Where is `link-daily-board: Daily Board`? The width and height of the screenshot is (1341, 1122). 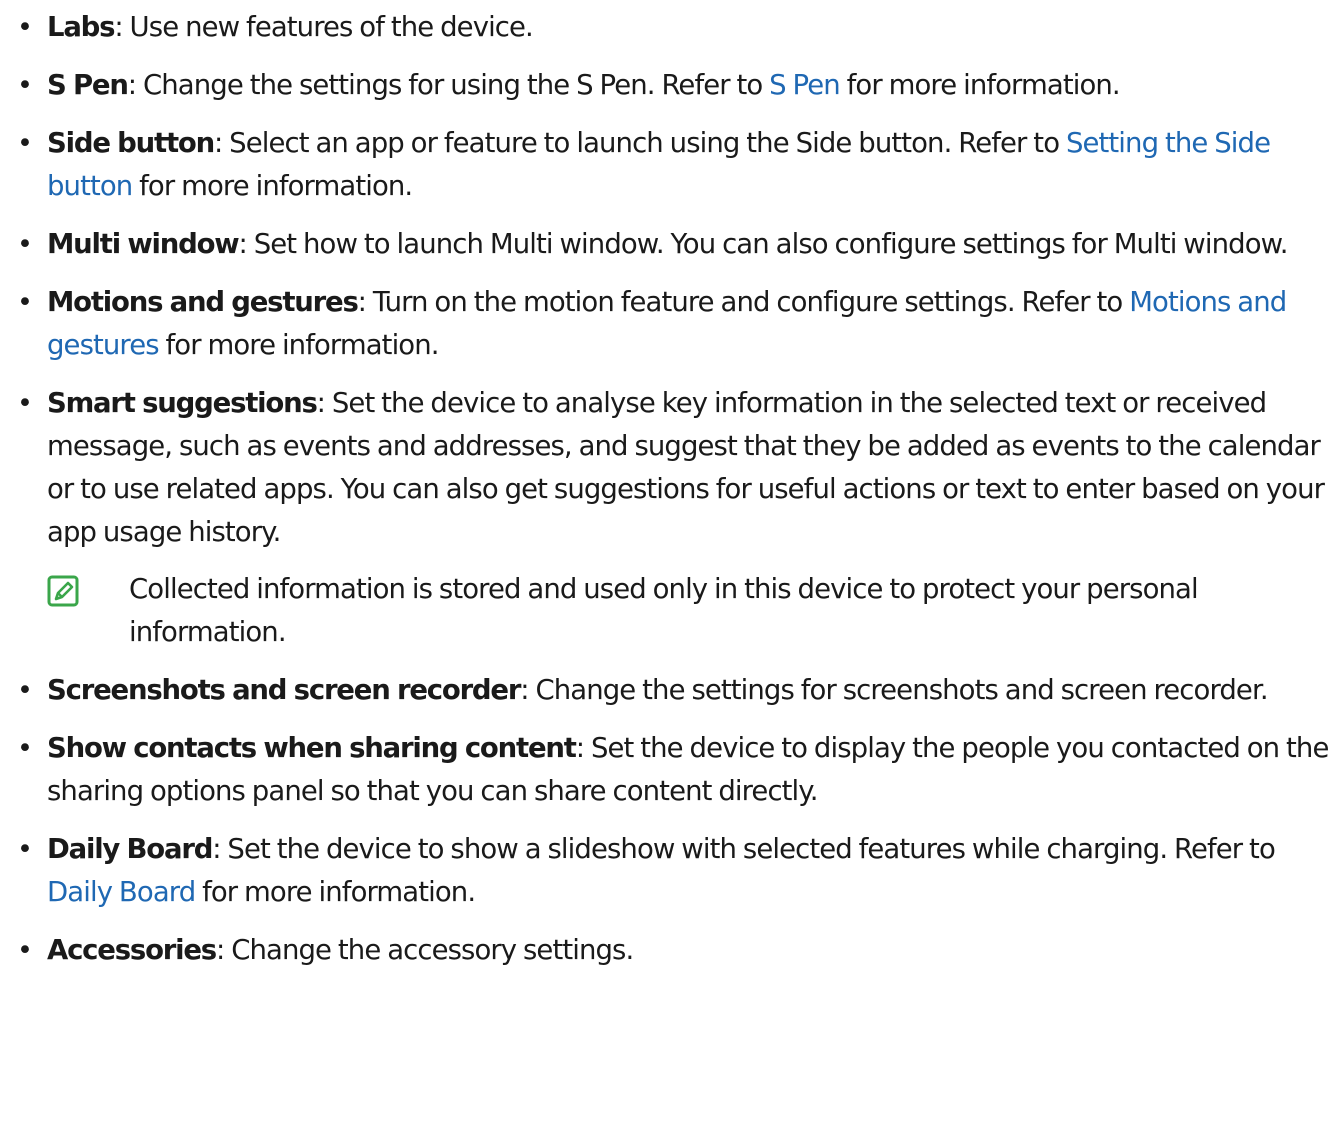 link-daily-board: Daily Board is located at coordinates (121, 892).